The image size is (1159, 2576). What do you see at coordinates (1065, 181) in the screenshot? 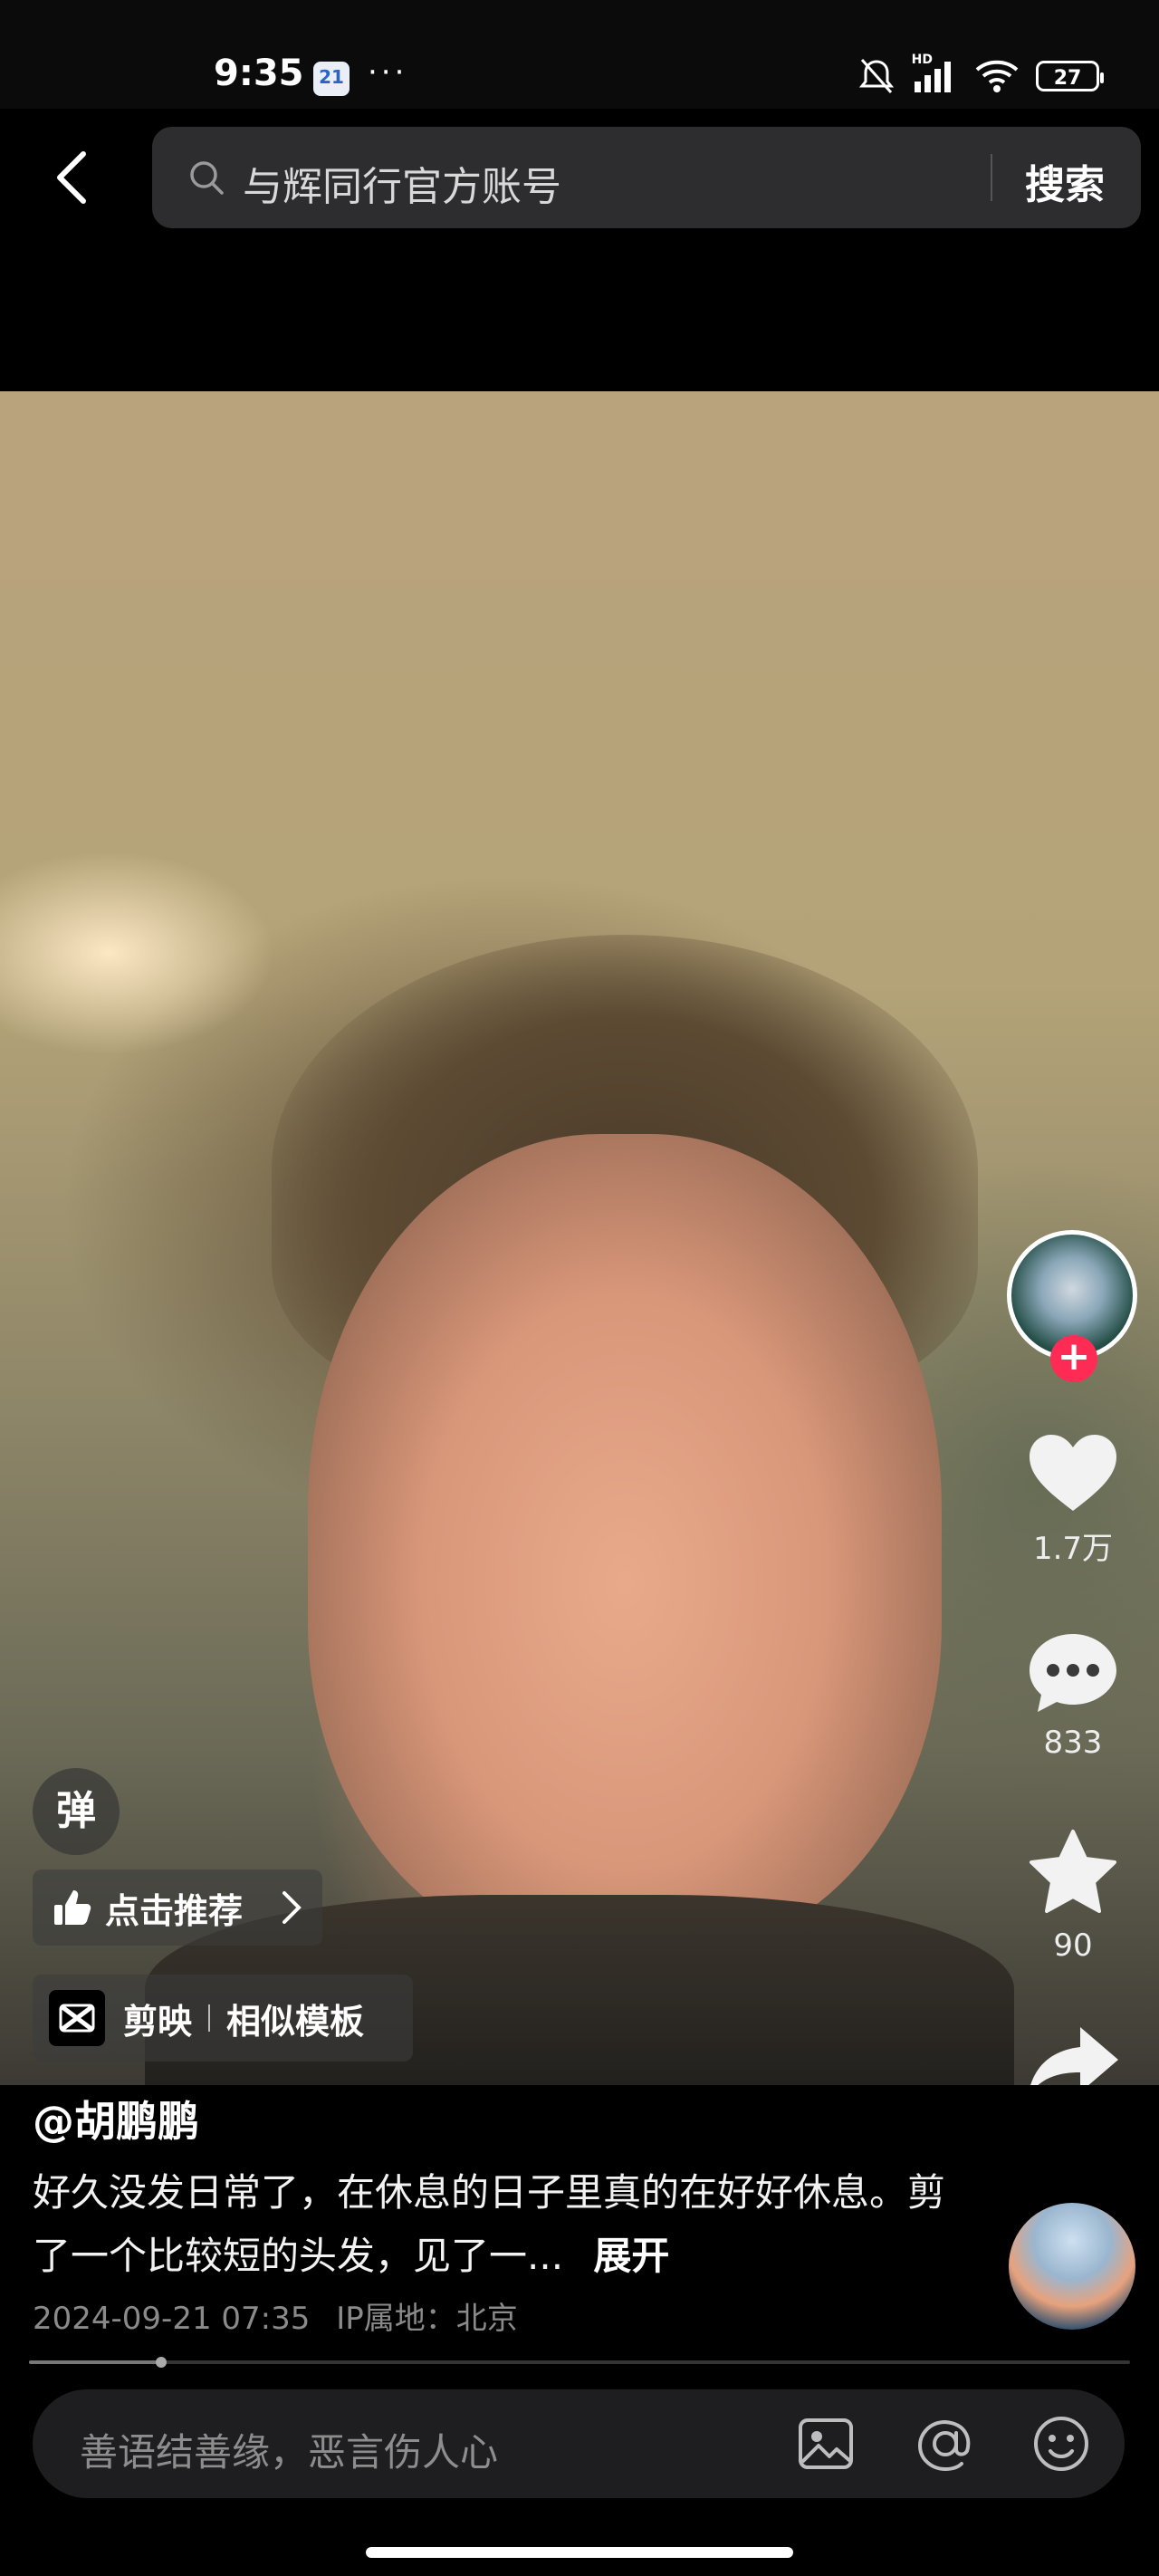
I see `search-button: 搜索` at bounding box center [1065, 181].